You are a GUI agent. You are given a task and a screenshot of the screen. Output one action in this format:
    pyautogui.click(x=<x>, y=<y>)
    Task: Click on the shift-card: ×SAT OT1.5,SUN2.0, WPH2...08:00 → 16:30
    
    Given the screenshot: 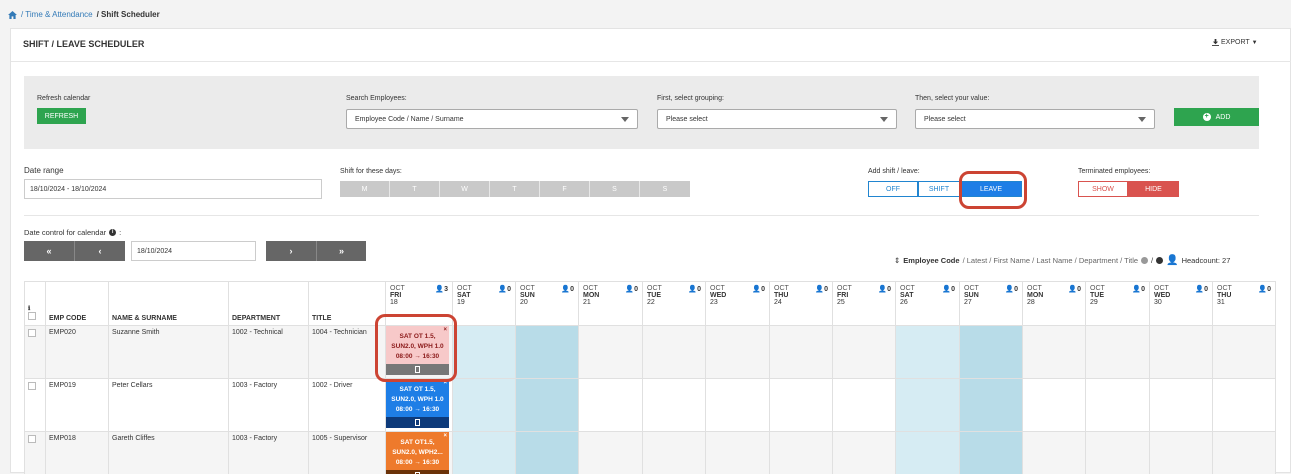 What is the action you would take?
    pyautogui.click(x=417, y=453)
    